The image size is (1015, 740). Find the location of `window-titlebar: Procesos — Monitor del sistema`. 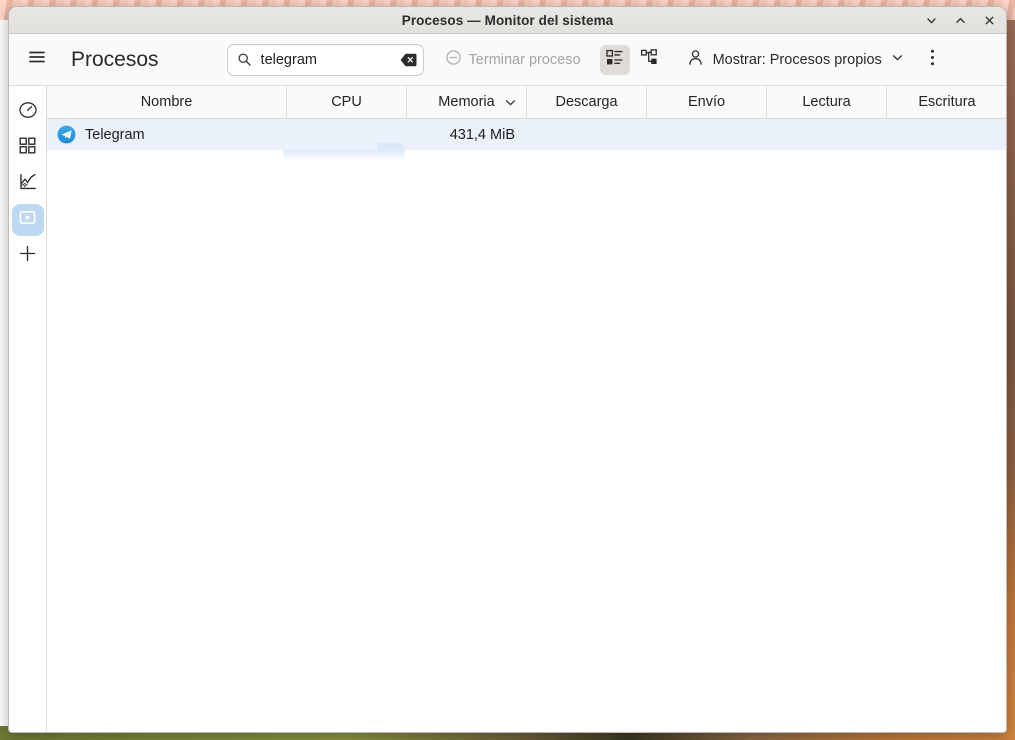

window-titlebar: Procesos — Monitor del sistema is located at coordinates (507, 20).